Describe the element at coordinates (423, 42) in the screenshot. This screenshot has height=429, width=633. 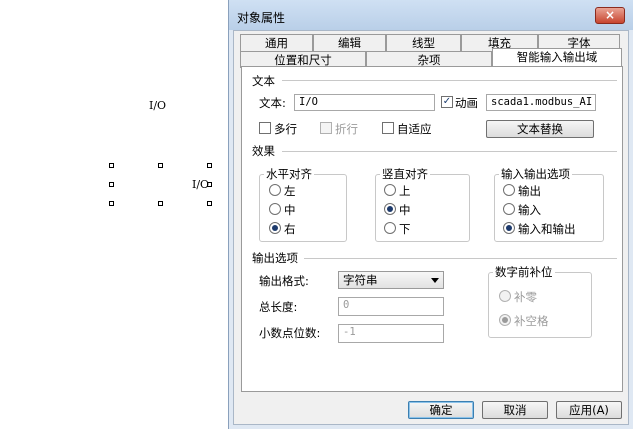
I see `tab-line-style: 线型` at that location.